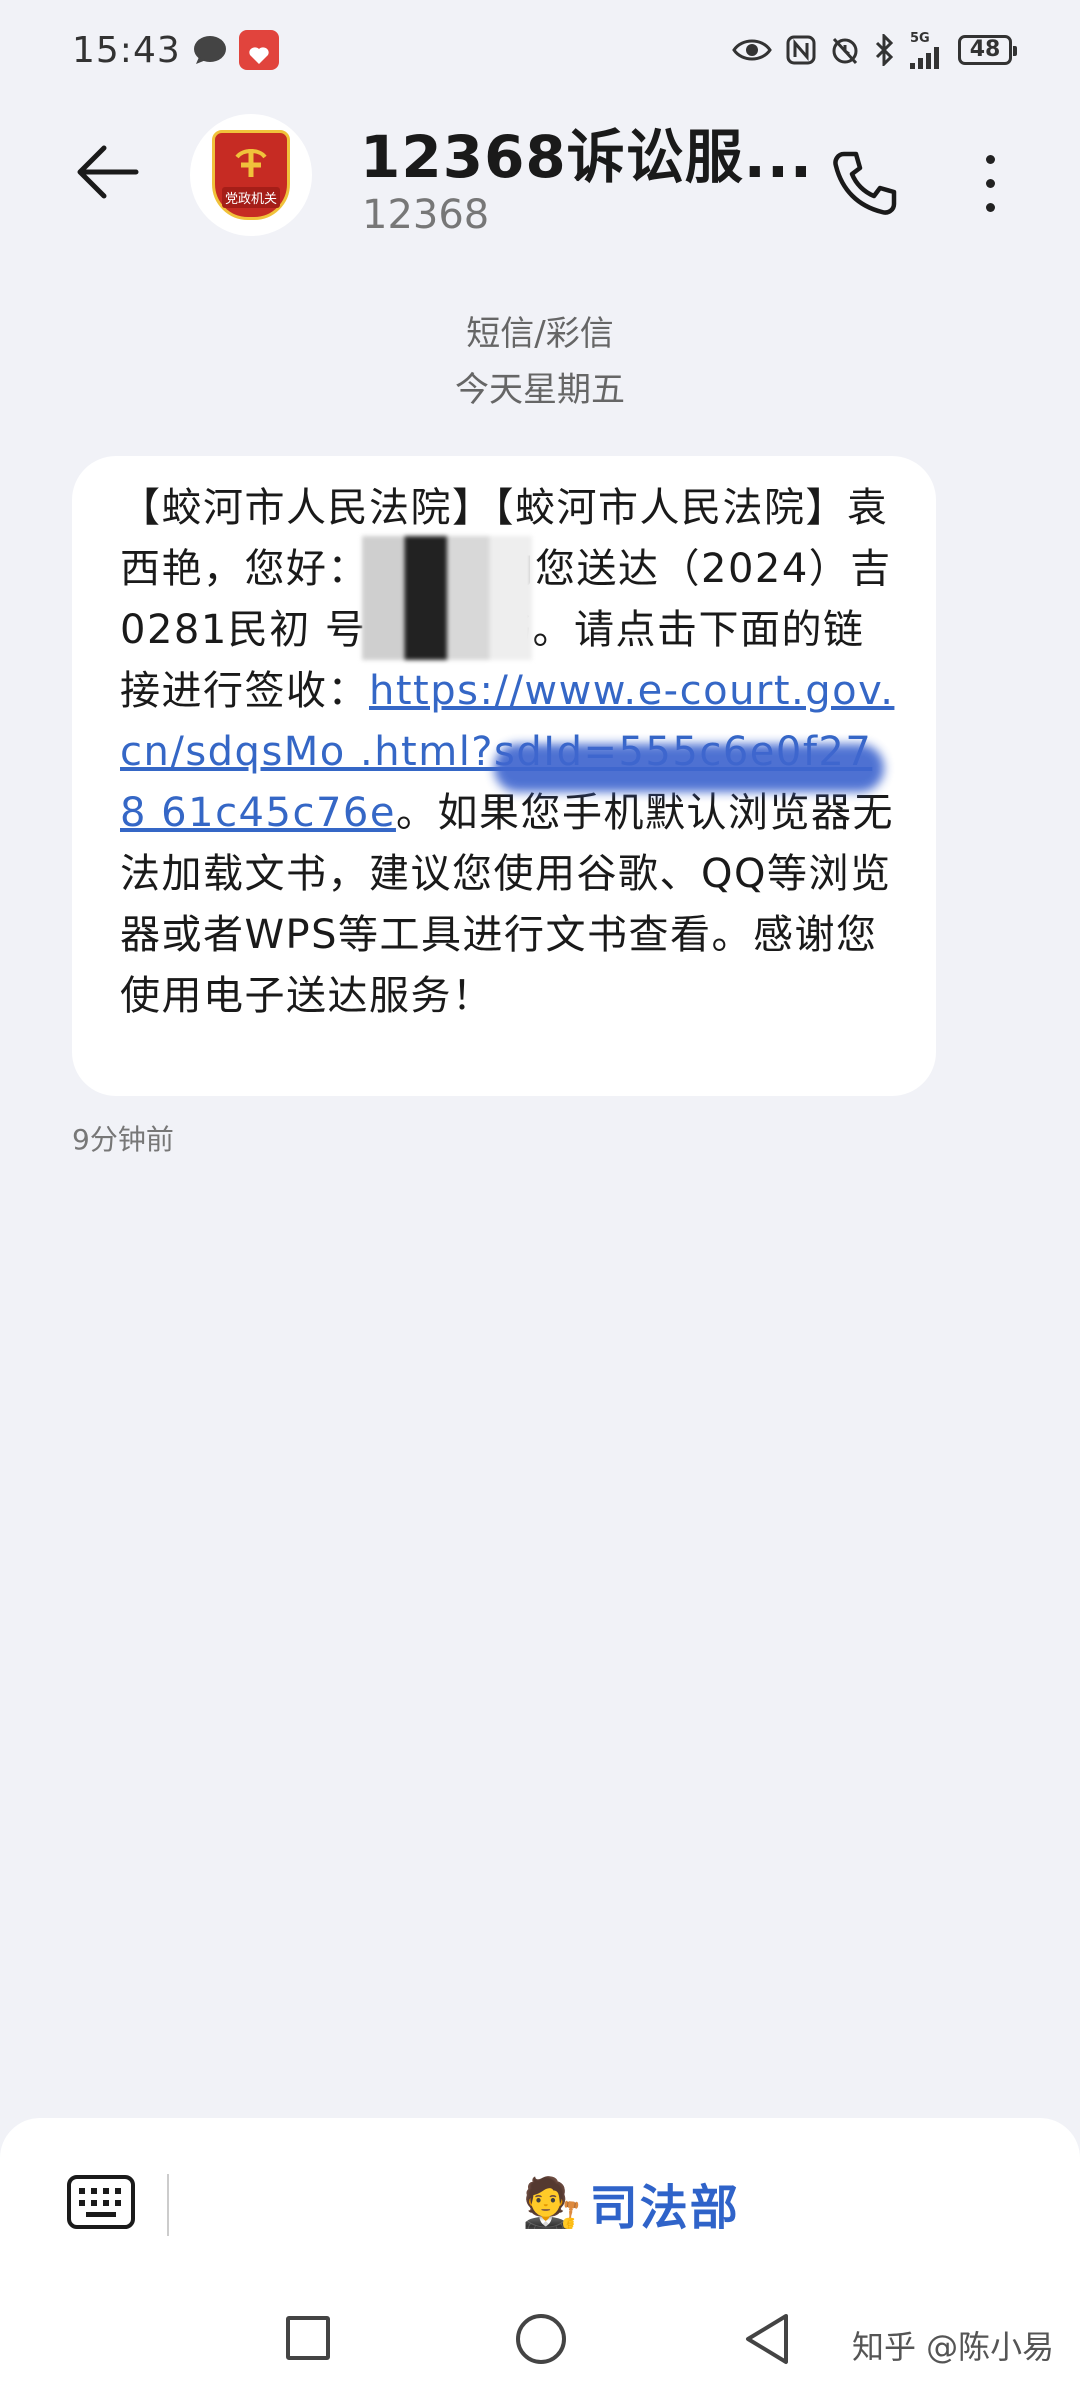 The height and width of the screenshot is (2400, 1080). What do you see at coordinates (209, 50) in the screenshot?
I see `message-notification-icon` at bounding box center [209, 50].